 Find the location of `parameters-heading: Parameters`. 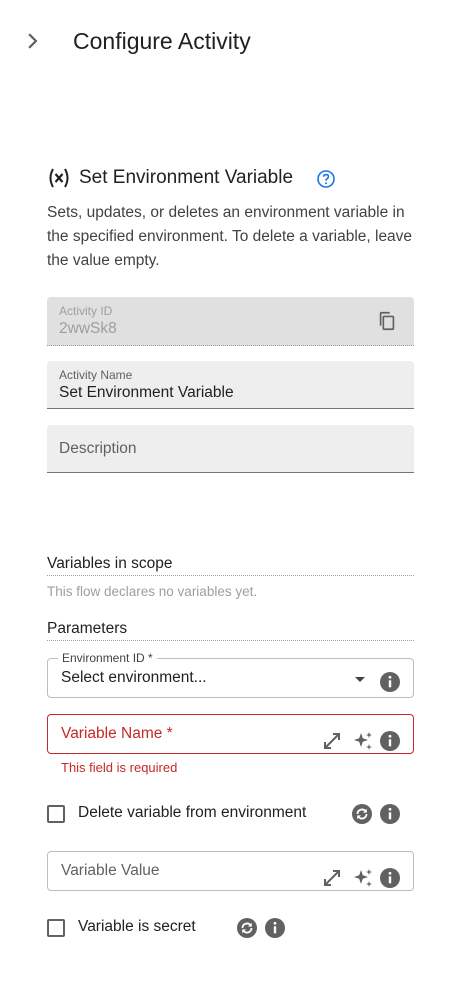

parameters-heading: Parameters is located at coordinates (230, 630).